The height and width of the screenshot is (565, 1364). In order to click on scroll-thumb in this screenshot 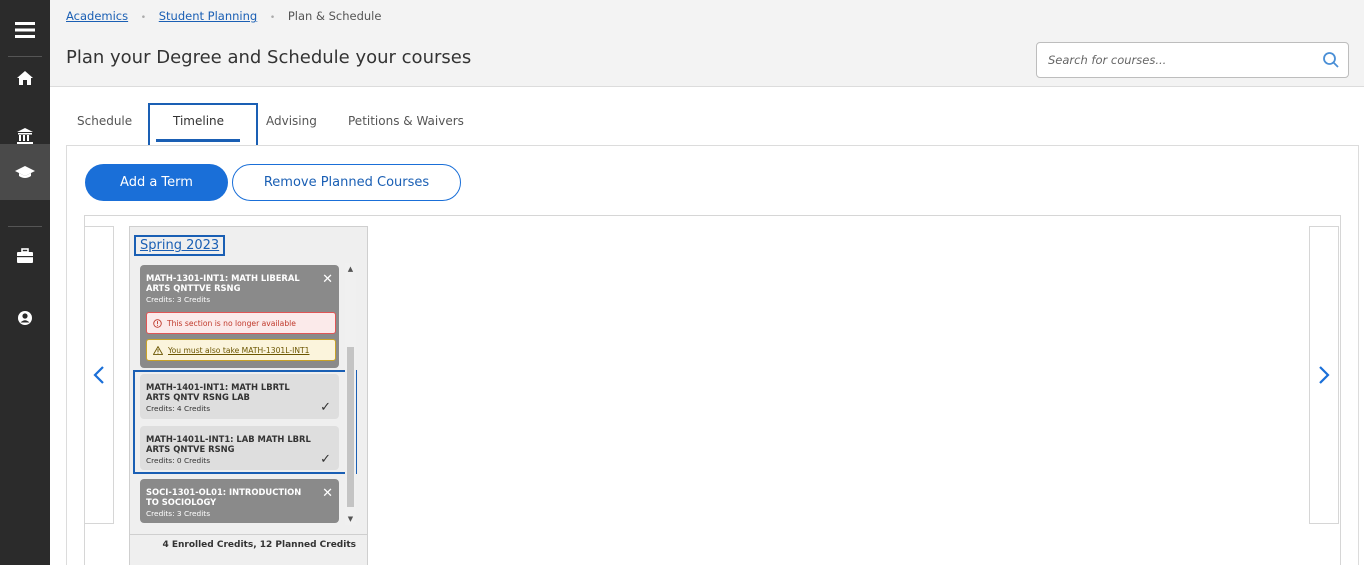, I will do `click(350, 427)`.